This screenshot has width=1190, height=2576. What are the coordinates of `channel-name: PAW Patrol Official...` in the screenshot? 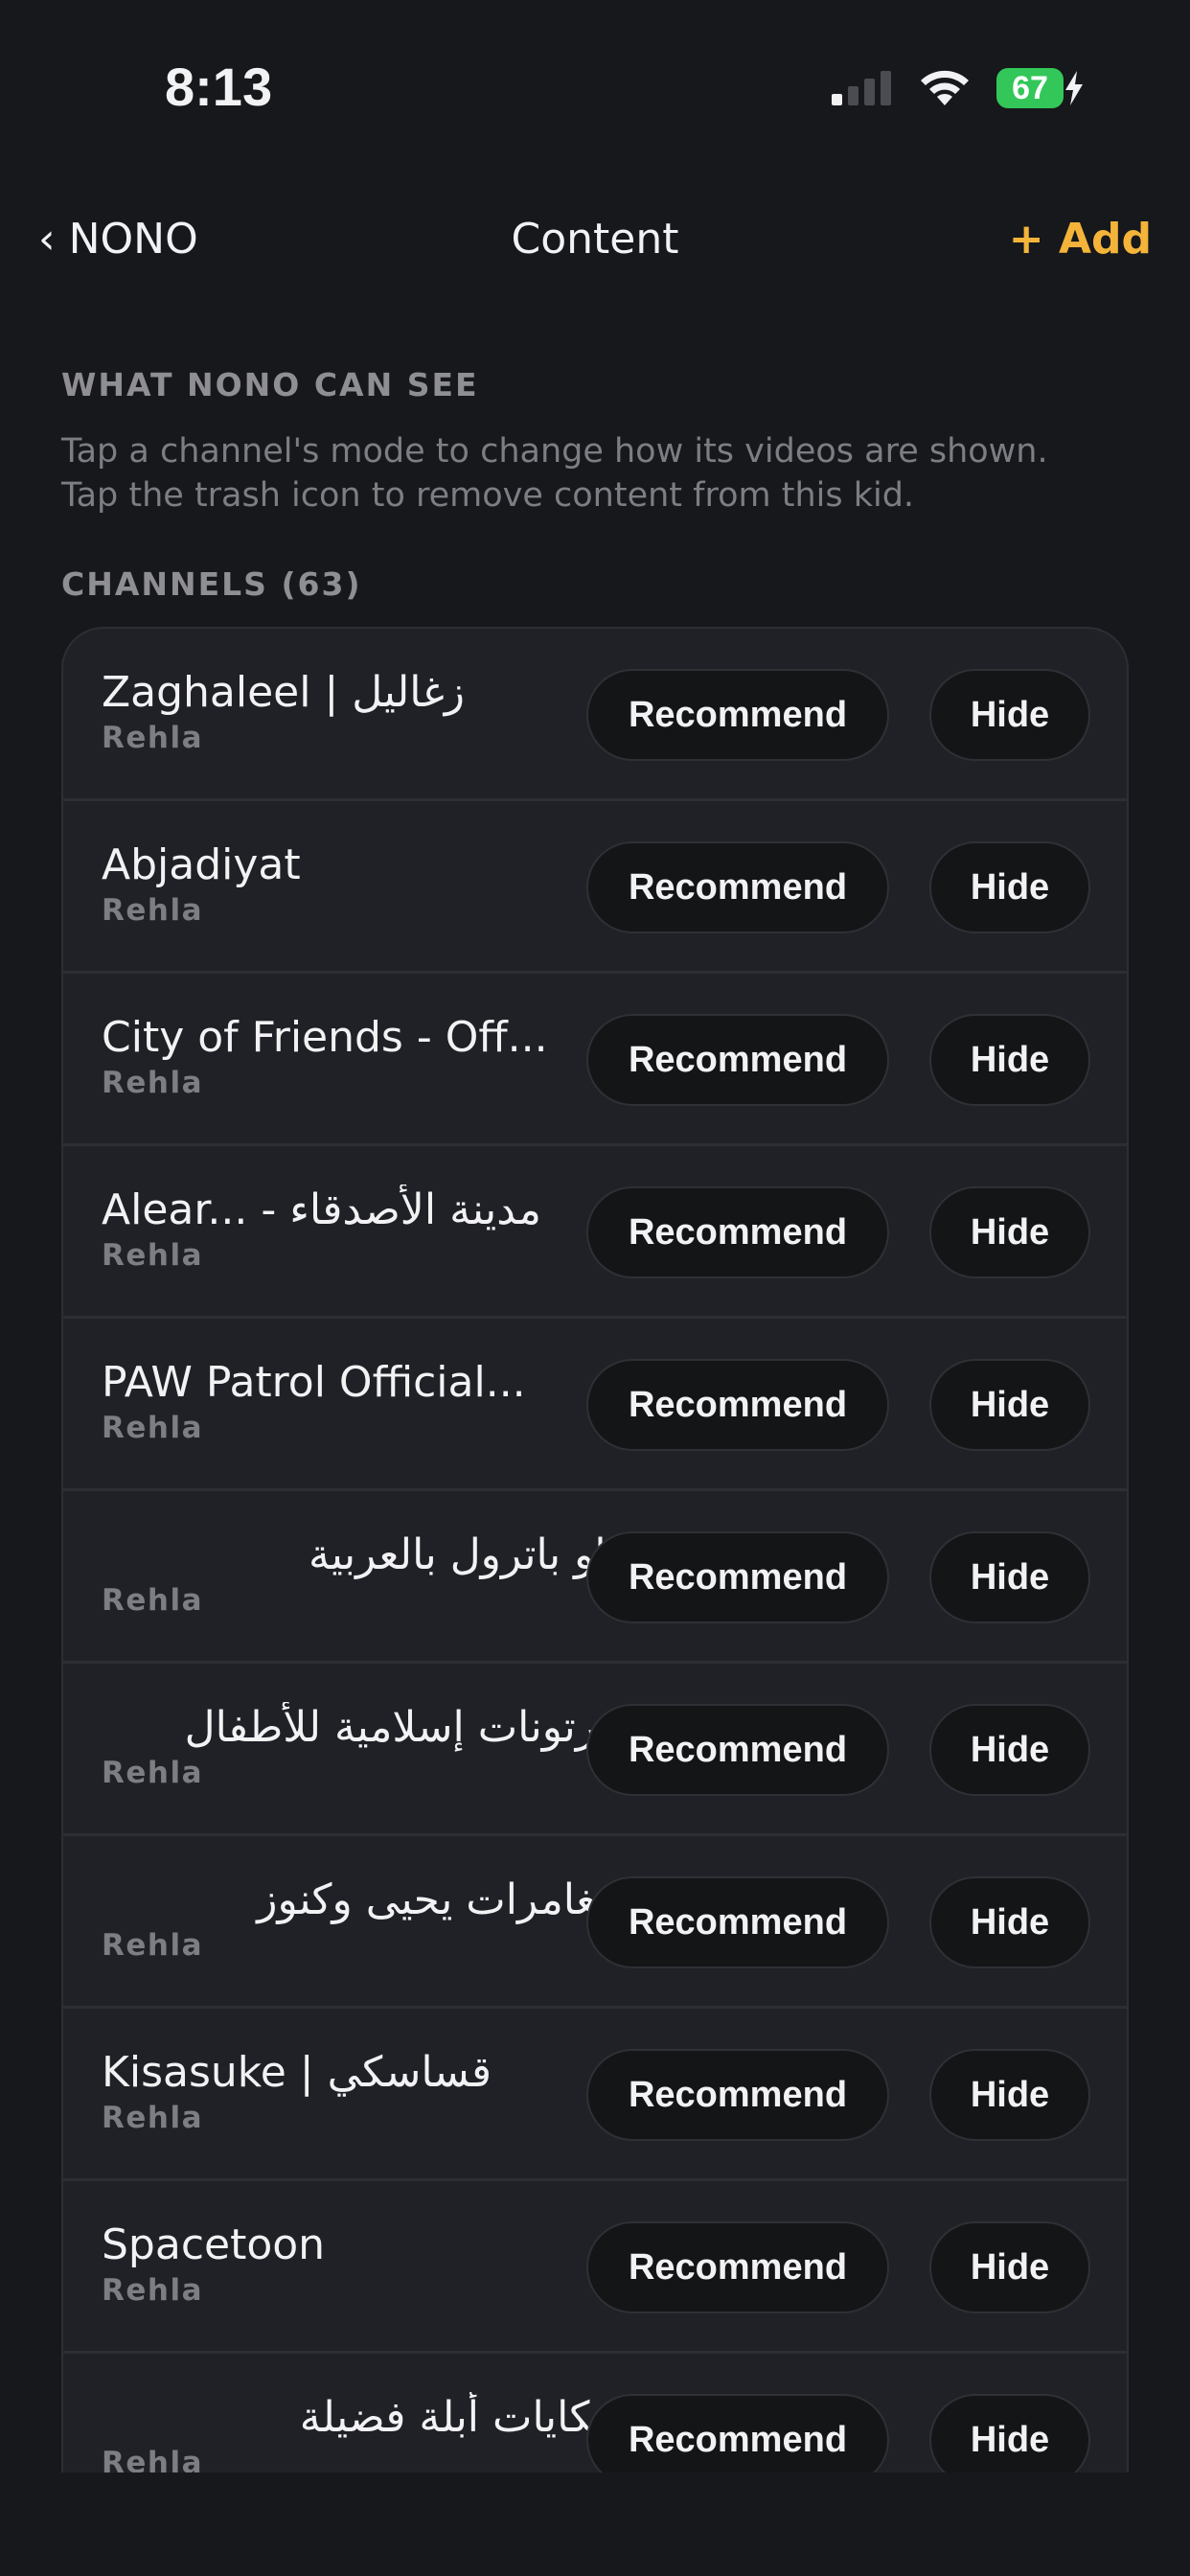 It's located at (314, 1382).